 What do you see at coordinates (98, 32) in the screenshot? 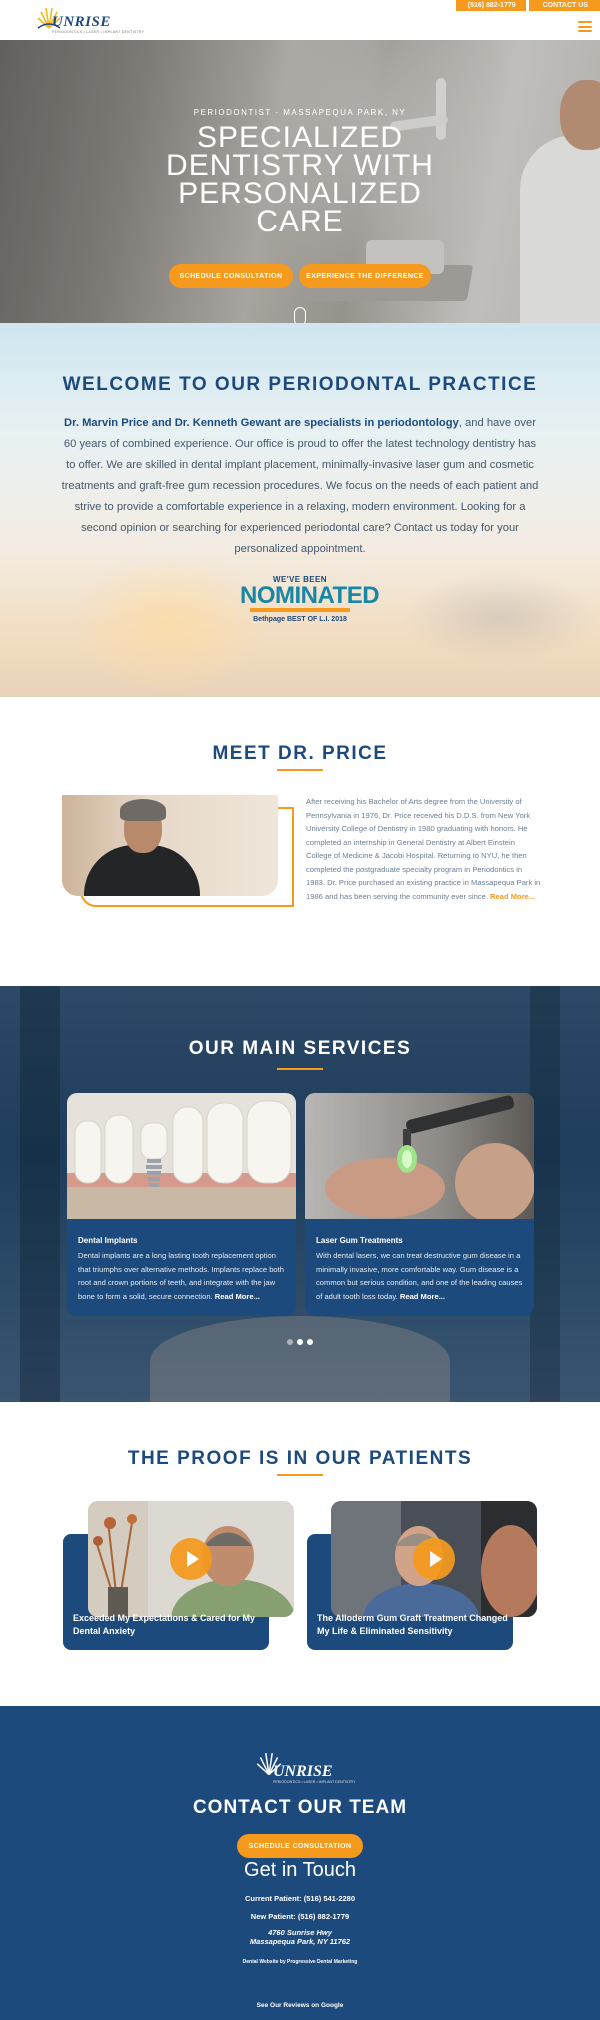
I see `logo-tagline: PERIODONTICS • LASER • IMPLANT DENTISTRY` at bounding box center [98, 32].